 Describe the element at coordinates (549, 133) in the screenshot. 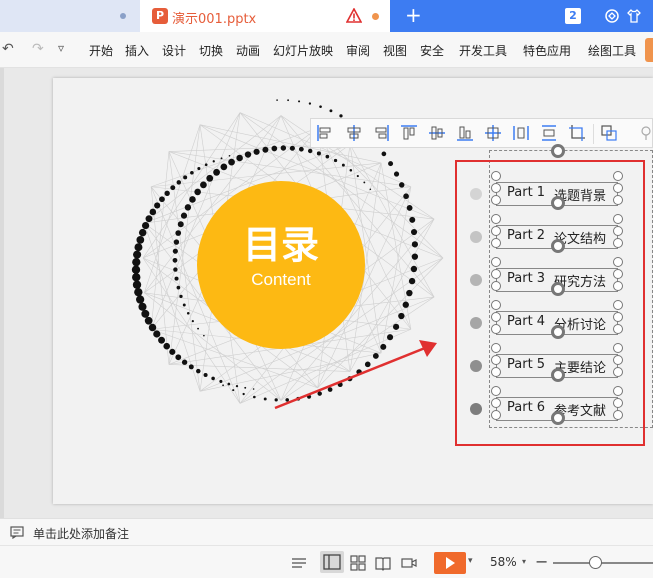

I see `distribute-vertical-icon` at that location.